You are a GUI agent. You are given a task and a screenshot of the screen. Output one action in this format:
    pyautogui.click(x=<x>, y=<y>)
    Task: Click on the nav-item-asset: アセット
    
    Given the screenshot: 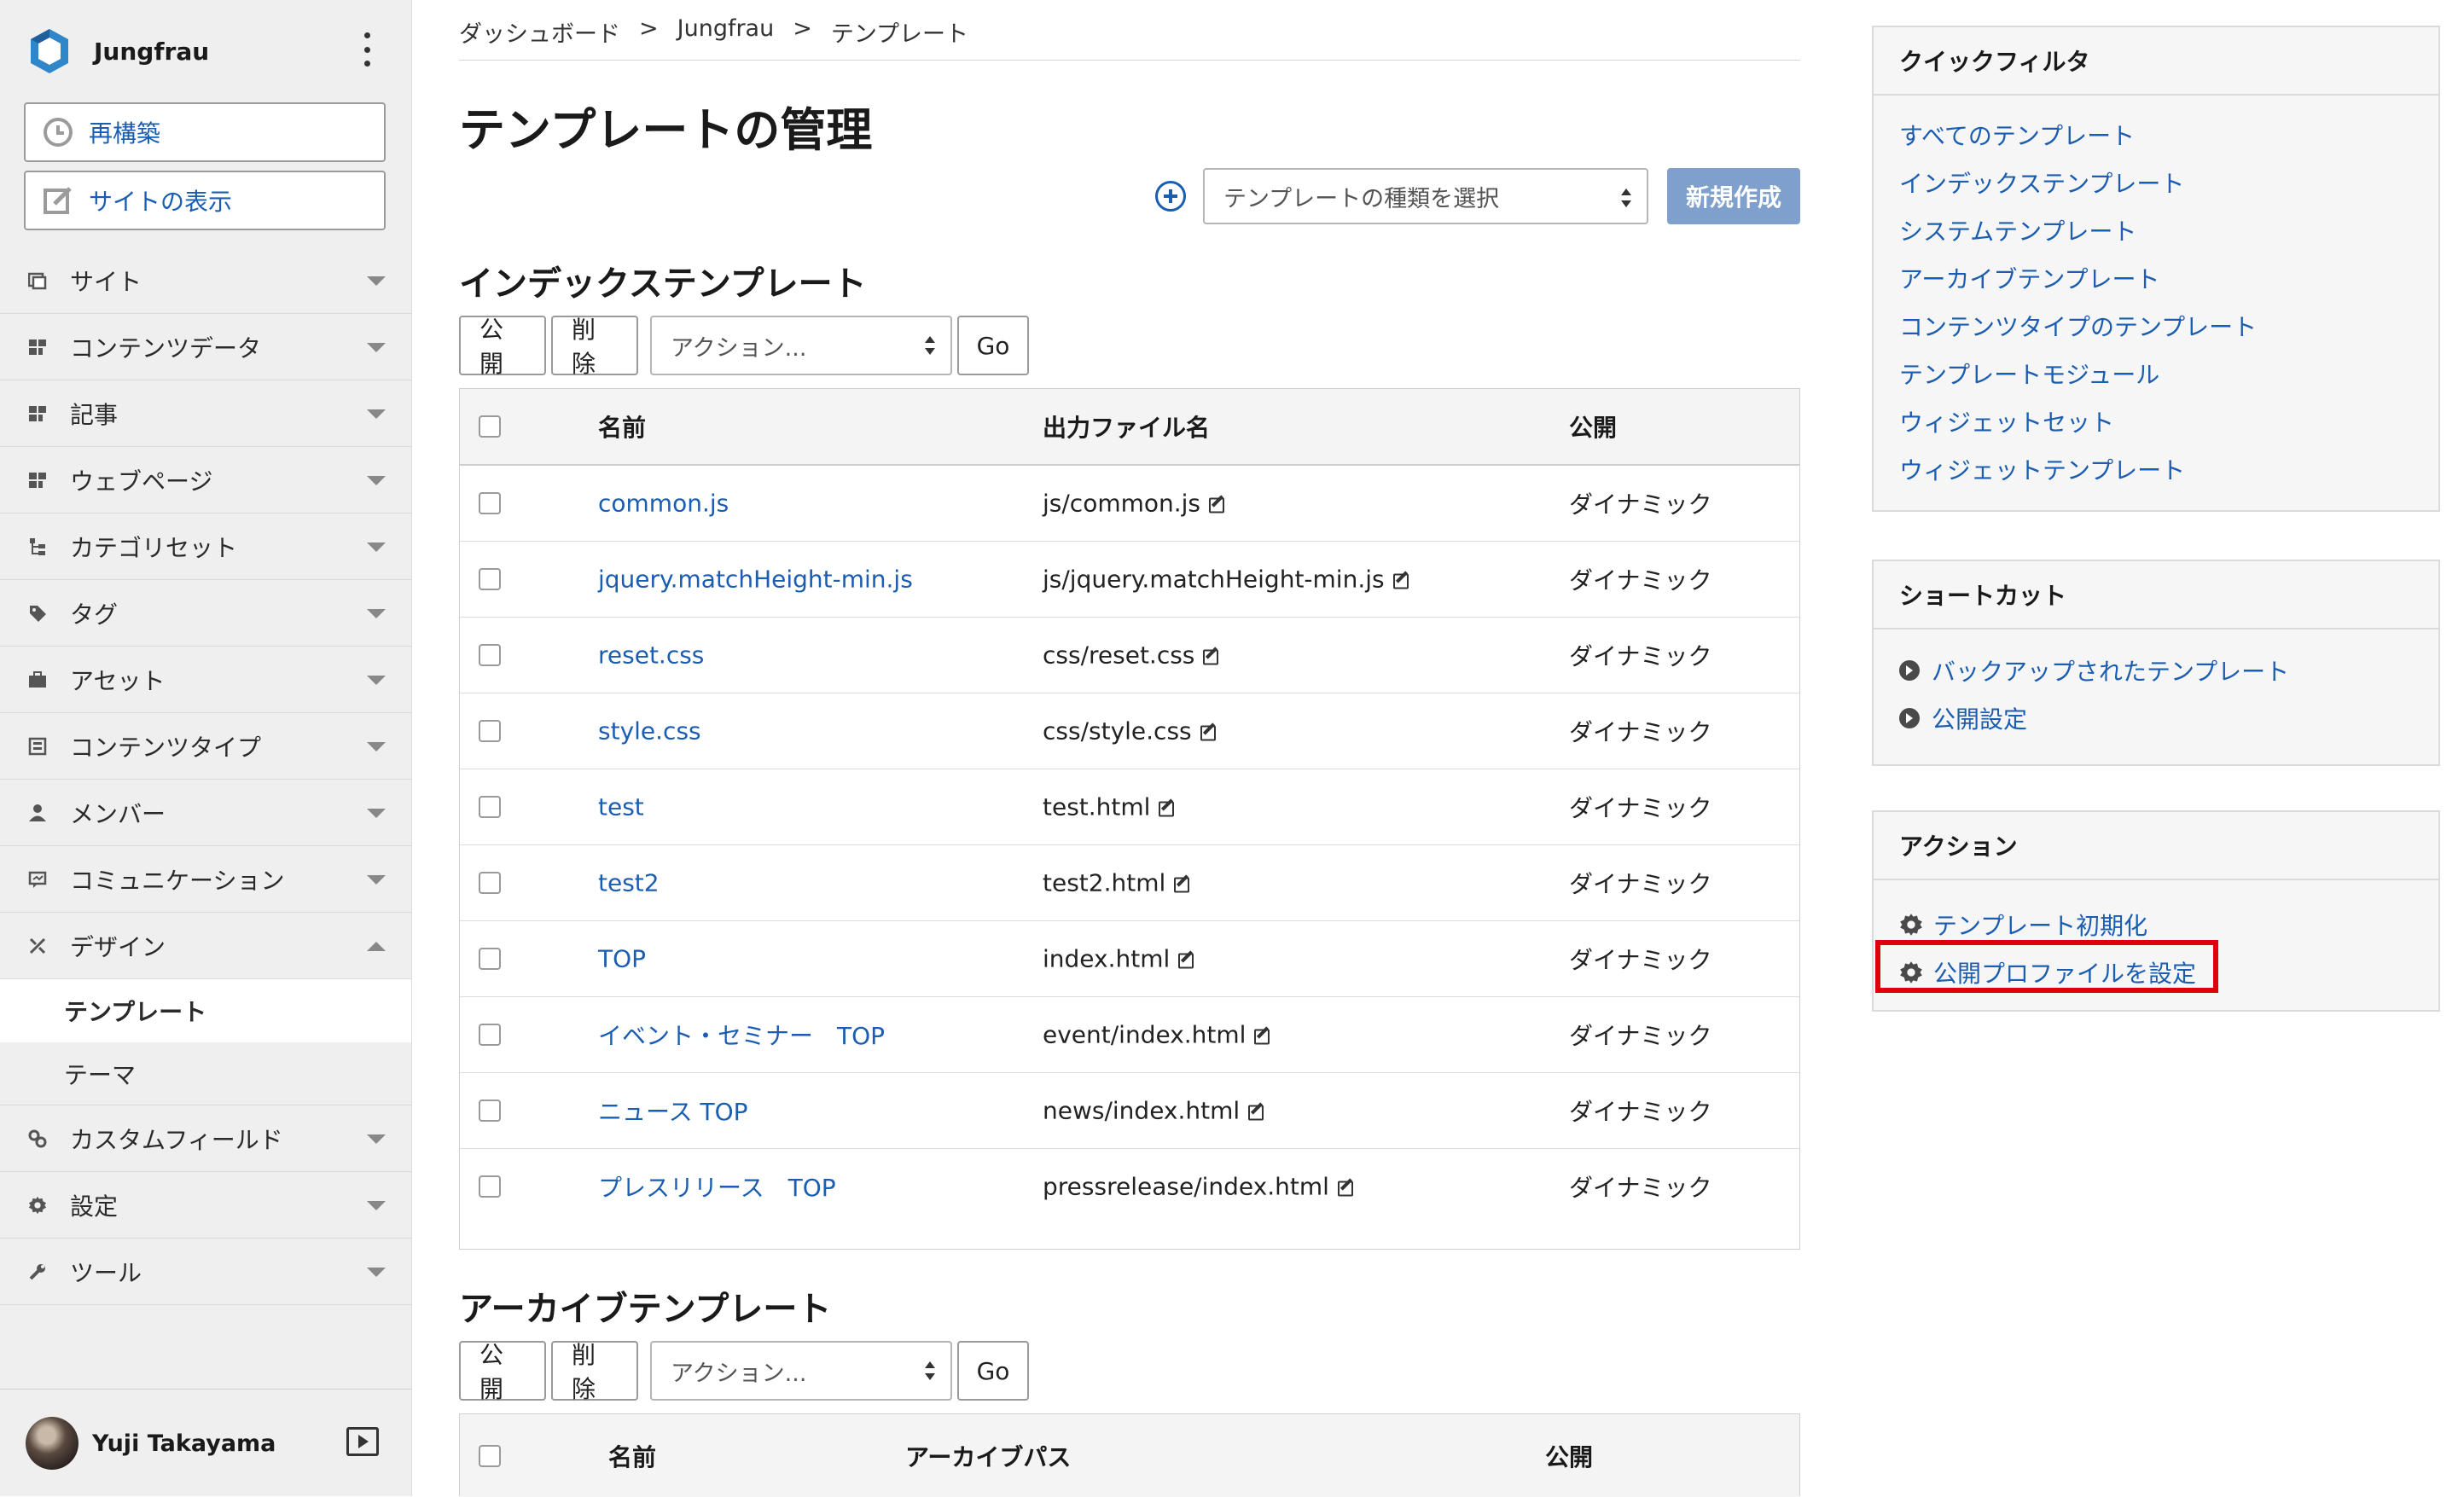 What is the action you would take?
    pyautogui.click(x=205, y=680)
    